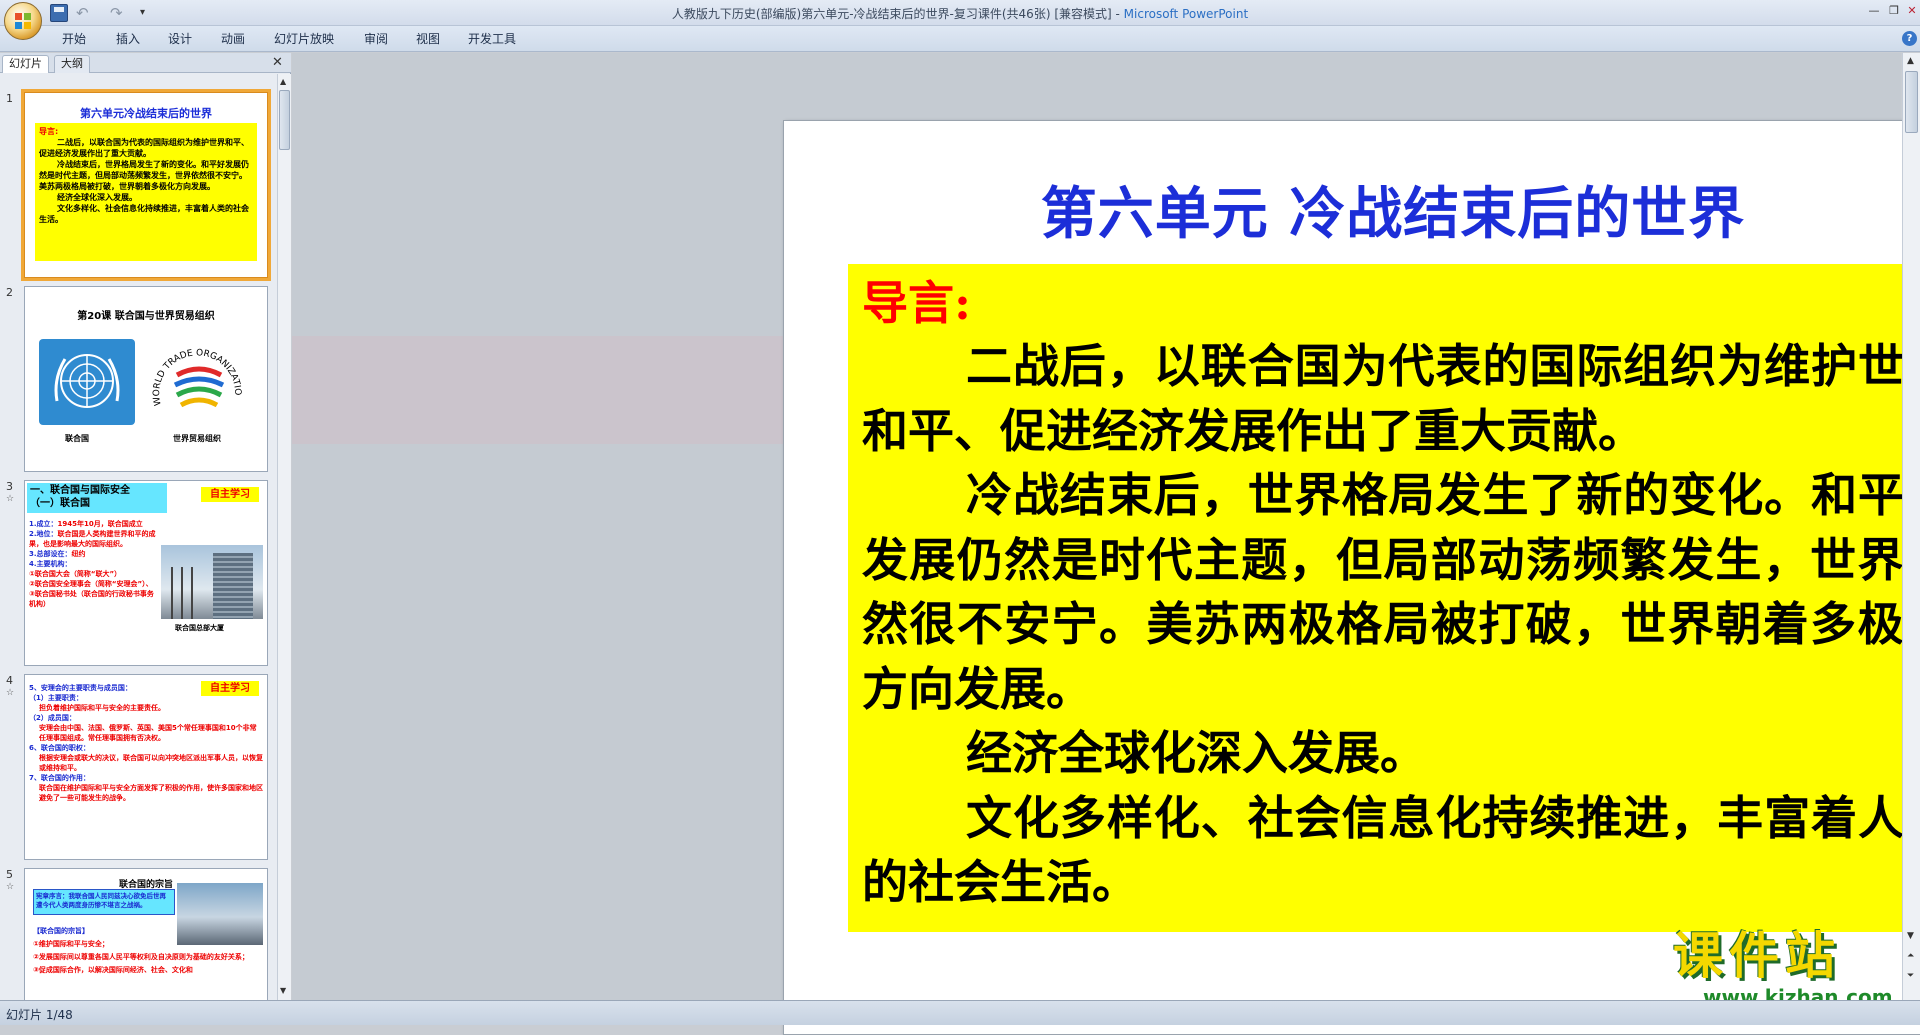 This screenshot has height=1035, width=1920. Describe the element at coordinates (128, 39) in the screenshot. I see `tab-insert: 插入` at that location.